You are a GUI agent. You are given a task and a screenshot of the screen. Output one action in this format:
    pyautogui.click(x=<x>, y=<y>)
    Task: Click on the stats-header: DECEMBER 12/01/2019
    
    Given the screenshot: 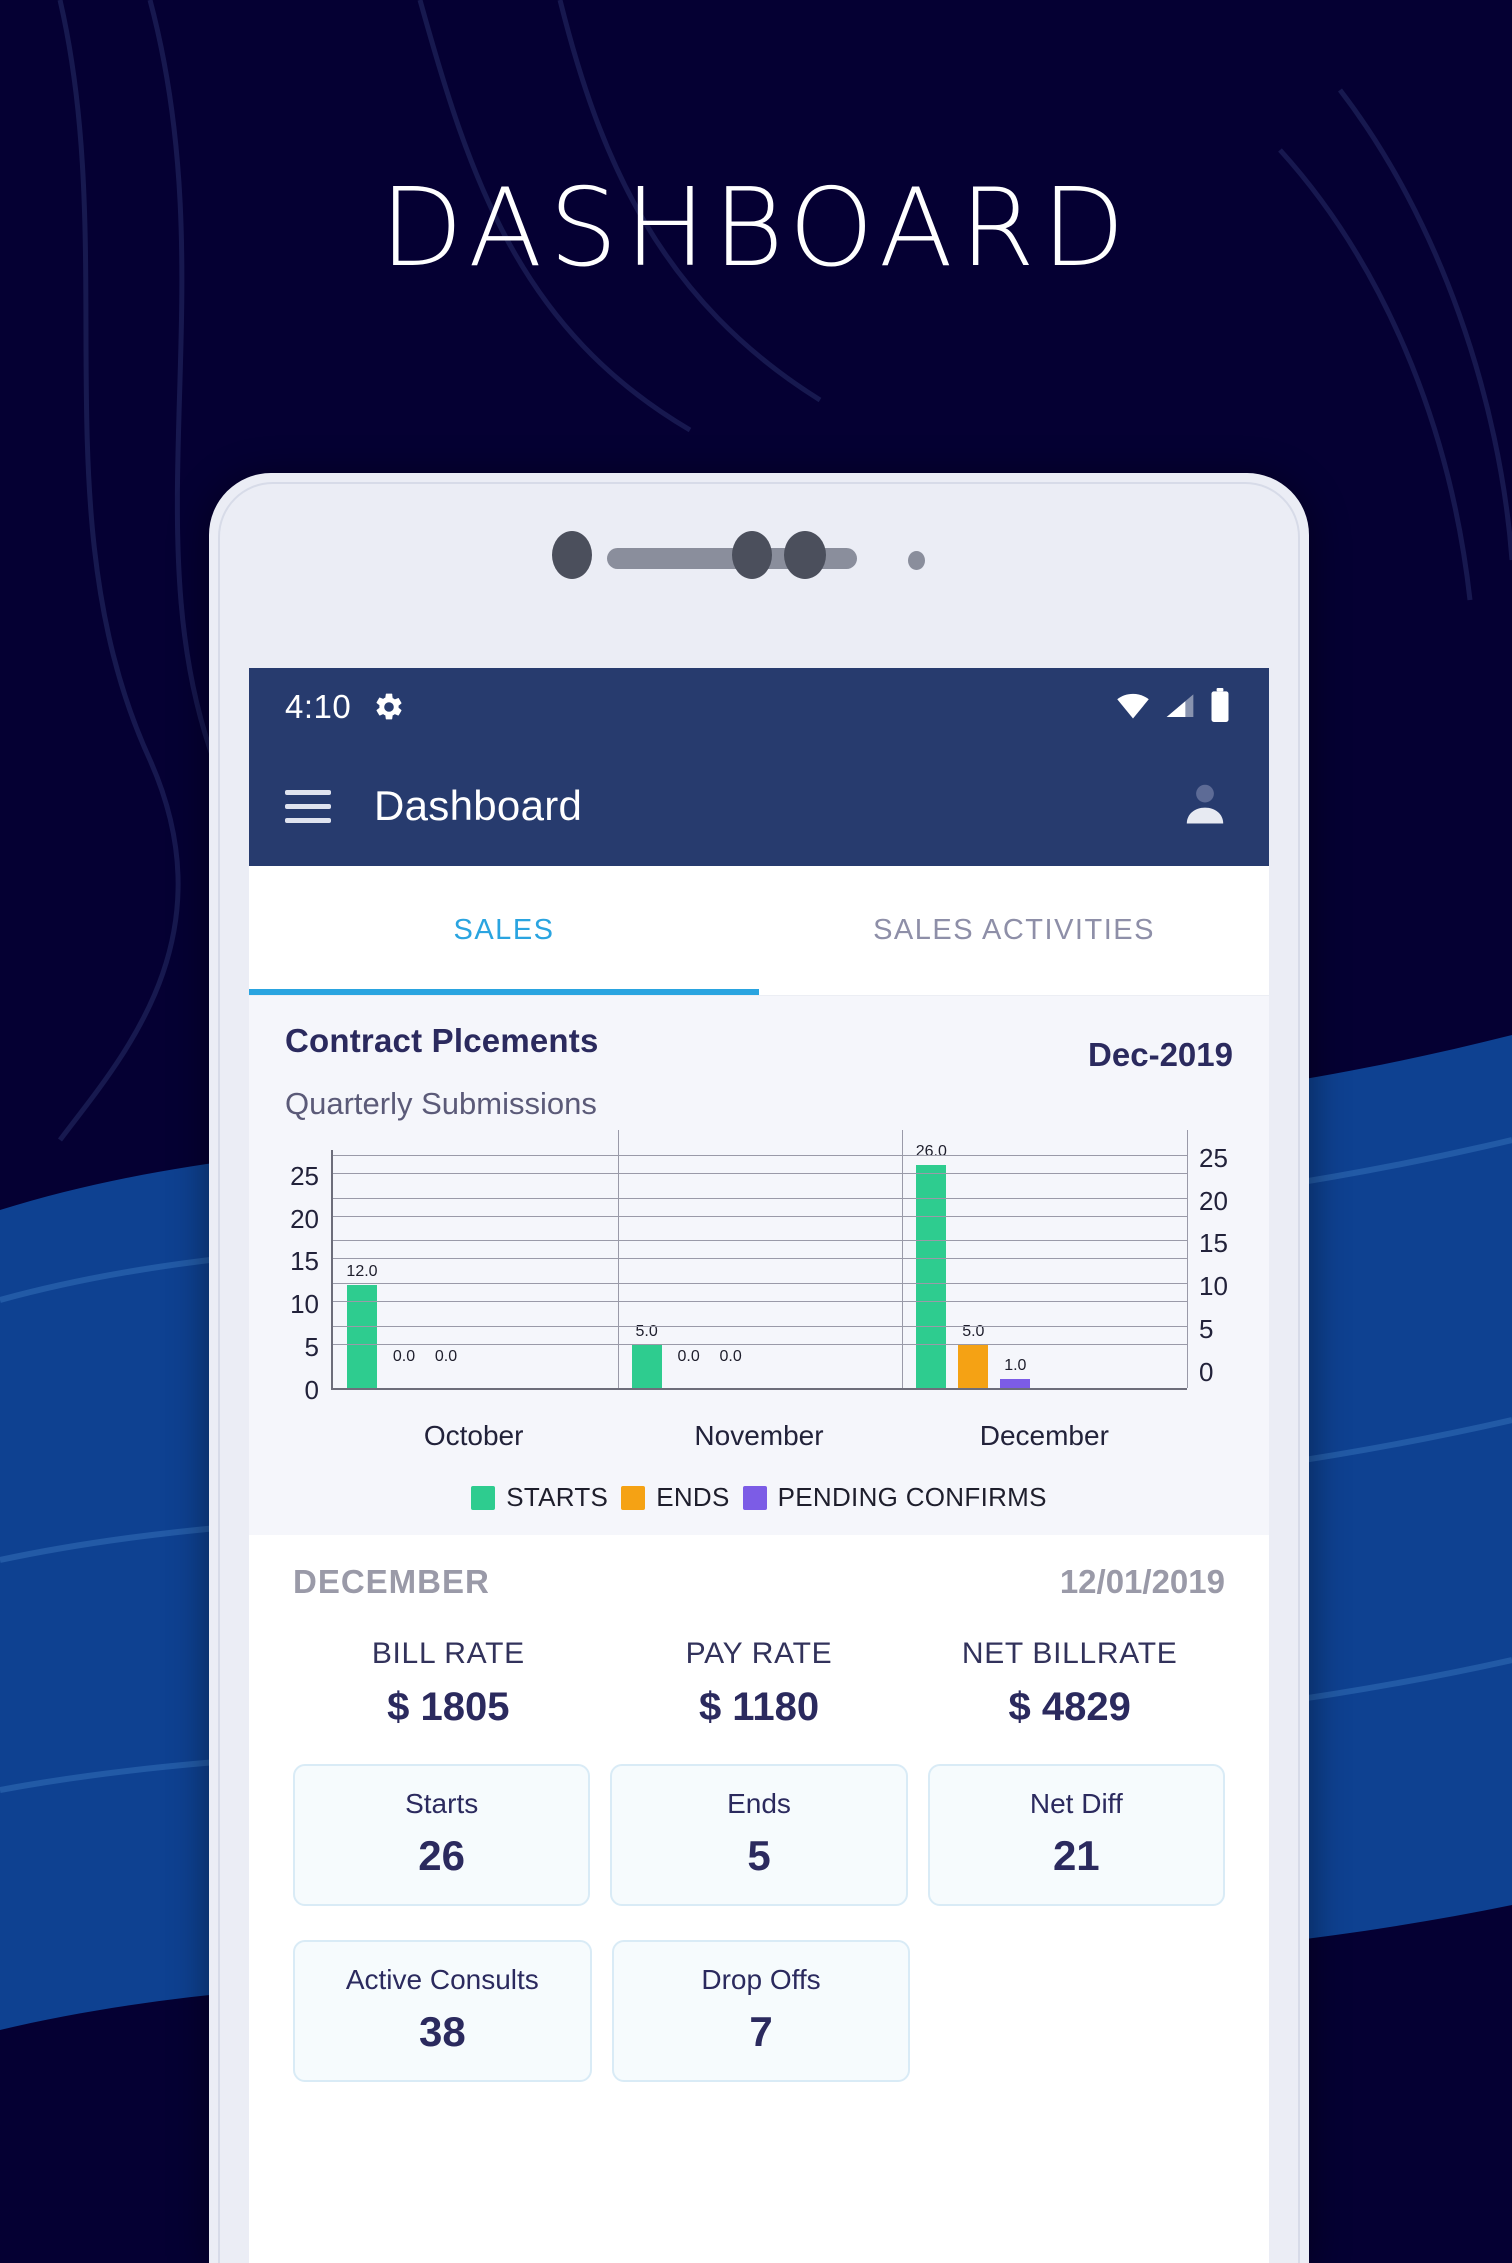 What is the action you would take?
    pyautogui.click(x=759, y=1582)
    